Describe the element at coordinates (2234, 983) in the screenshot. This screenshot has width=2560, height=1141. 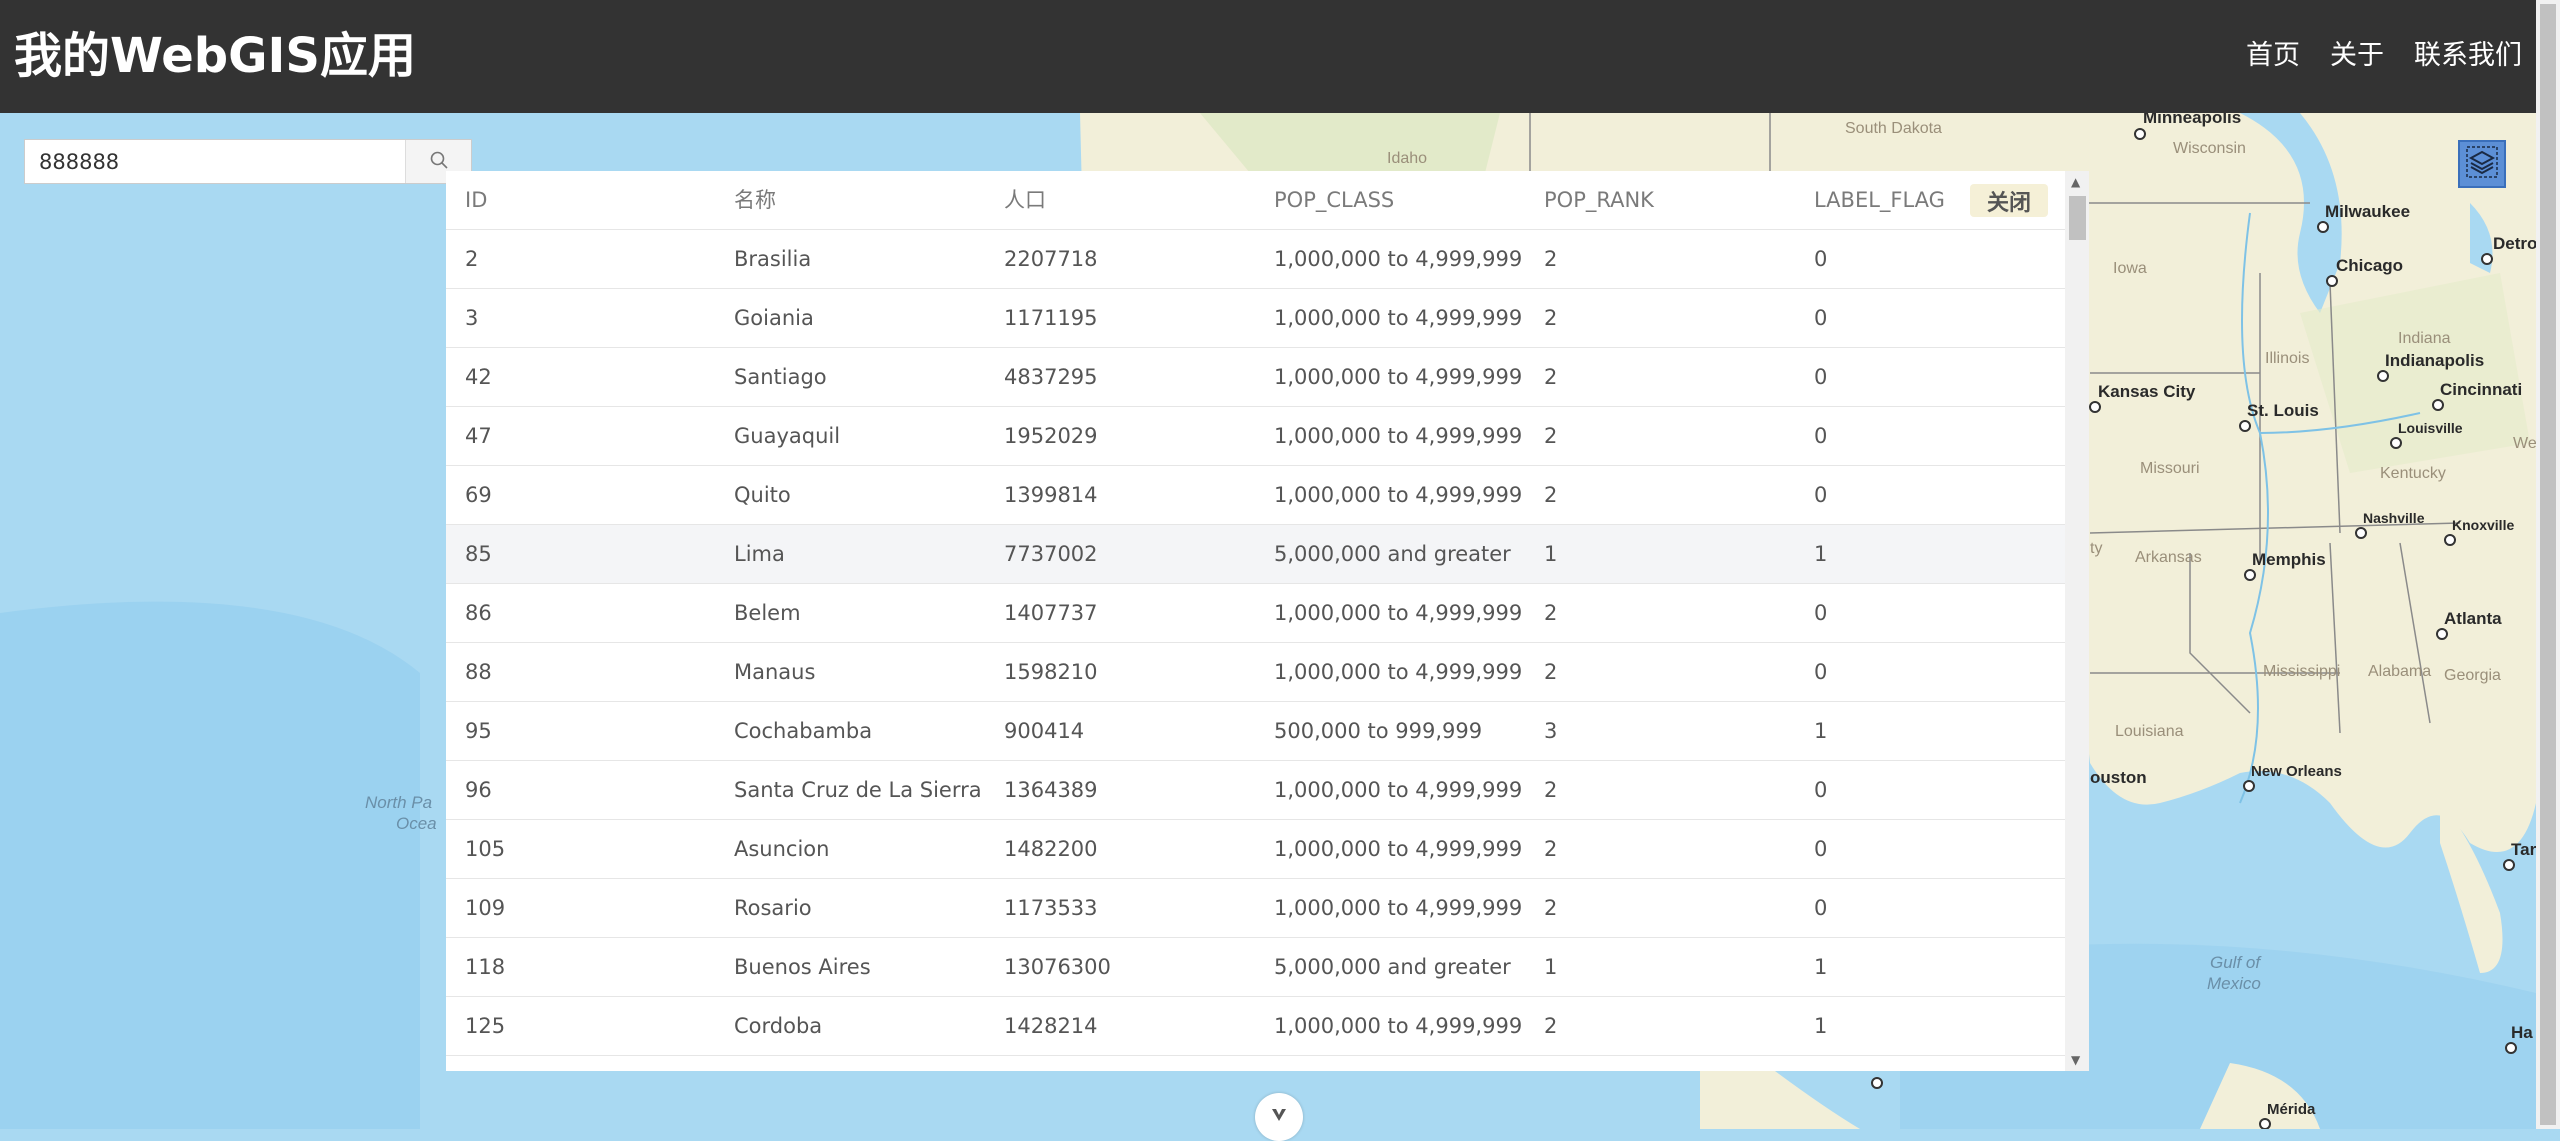
I see `map-water-mexico: Mexico` at that location.